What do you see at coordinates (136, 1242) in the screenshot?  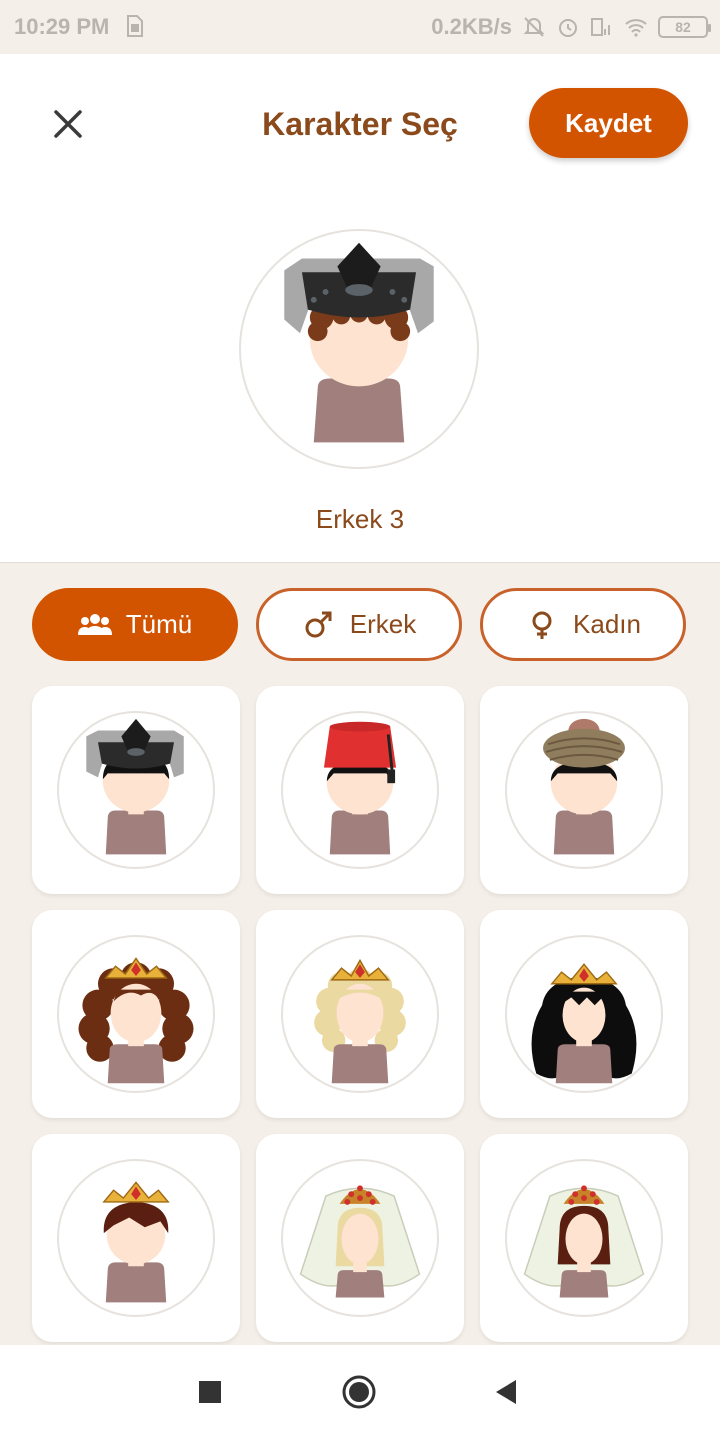 I see `avatar-female-tiara-short` at bounding box center [136, 1242].